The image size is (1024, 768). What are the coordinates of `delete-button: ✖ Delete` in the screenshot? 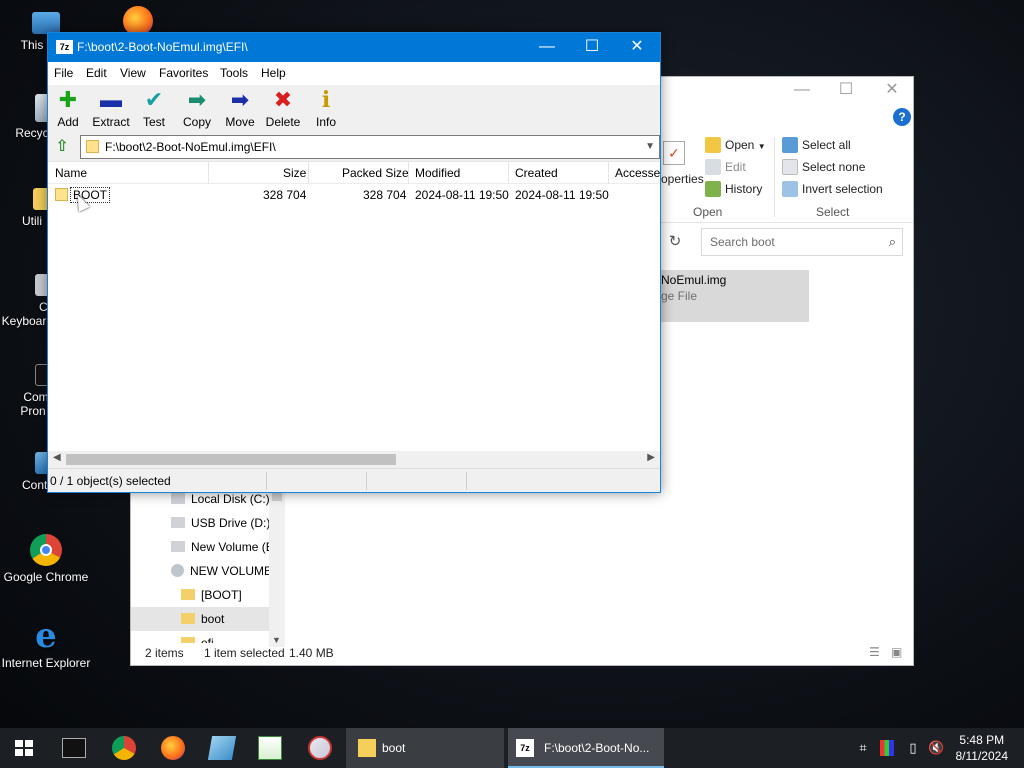 It's located at (283, 108).